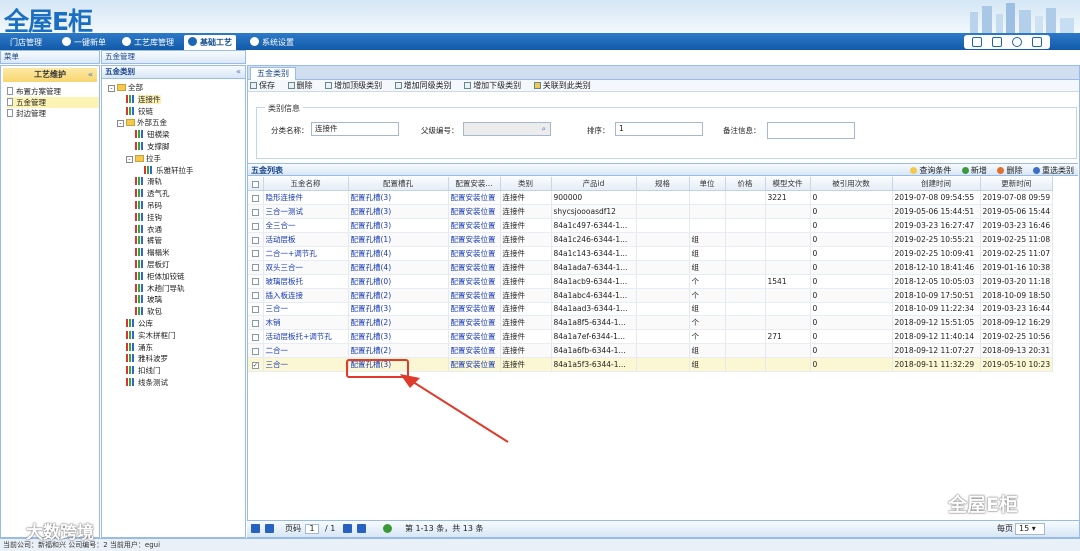 The image size is (1080, 551). I want to click on column-header: 配置槽孔, so click(398, 184).